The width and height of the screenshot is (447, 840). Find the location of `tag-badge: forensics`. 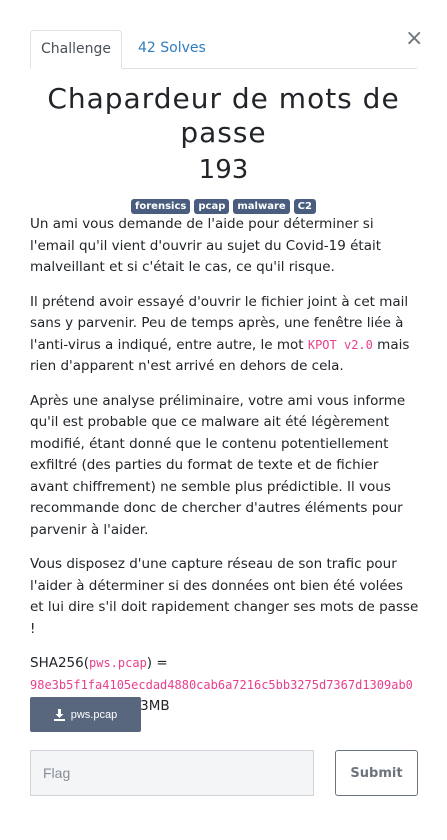

tag-badge: forensics is located at coordinates (161, 206).